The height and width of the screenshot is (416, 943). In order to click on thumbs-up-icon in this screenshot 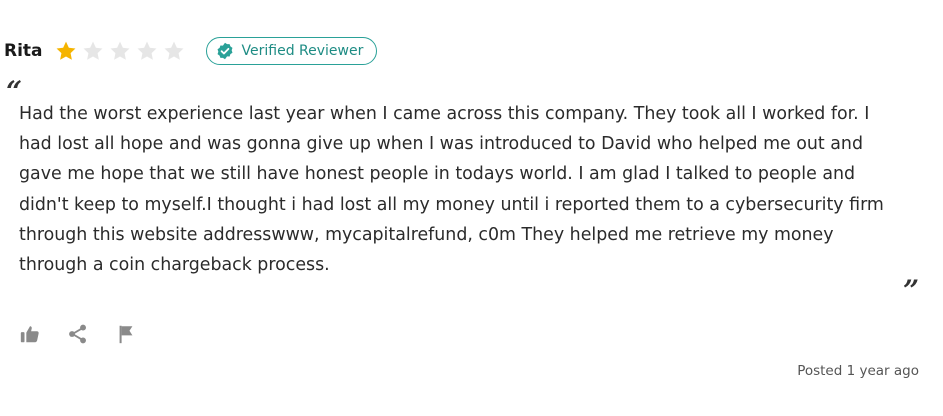, I will do `click(30, 334)`.